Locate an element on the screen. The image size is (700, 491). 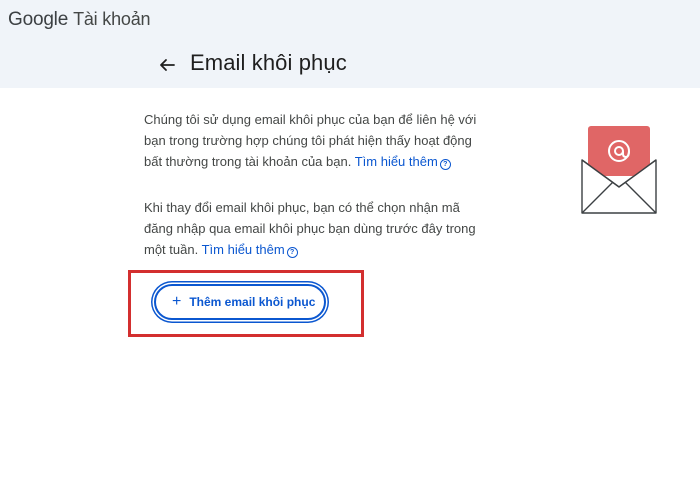
back-arrow-icon is located at coordinates (167, 65).